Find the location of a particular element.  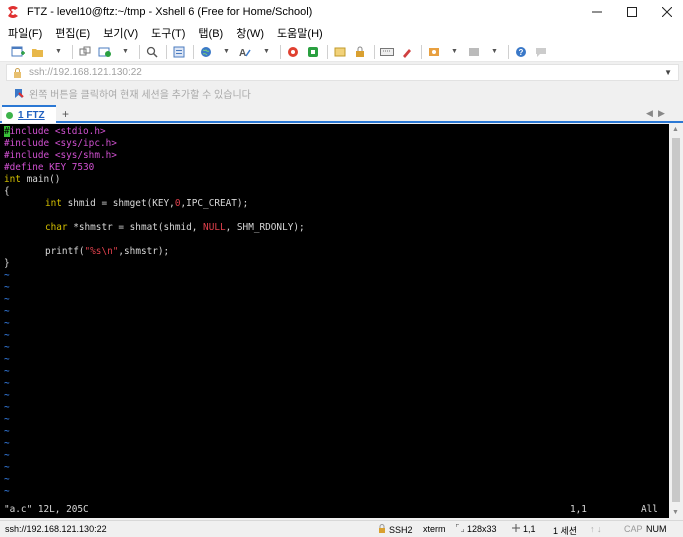

menu-file: 파일(F) is located at coordinates (25, 33).